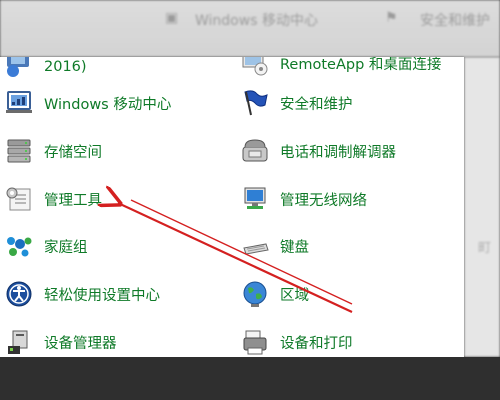  Describe the element at coordinates (256, 21) in the screenshot. I see `bg-top-left-text: Windows 移动中心` at that location.